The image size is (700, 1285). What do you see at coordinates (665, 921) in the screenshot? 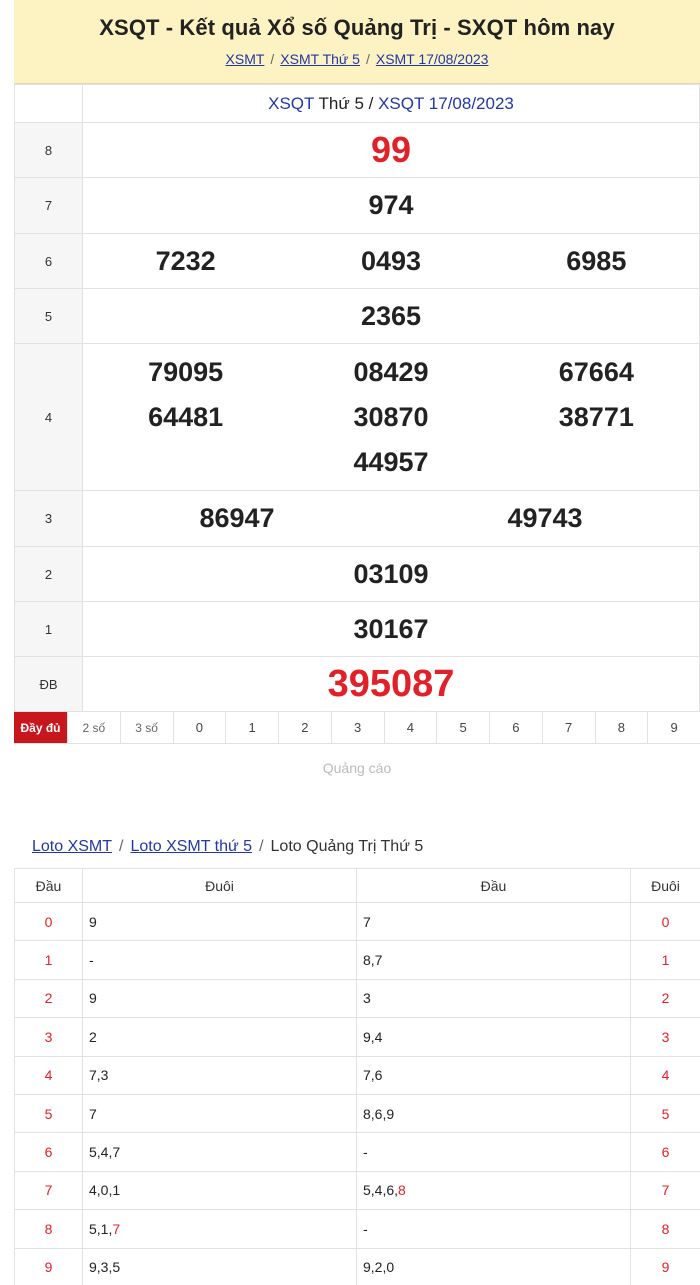
I see `loto-tail-digit: 0` at bounding box center [665, 921].